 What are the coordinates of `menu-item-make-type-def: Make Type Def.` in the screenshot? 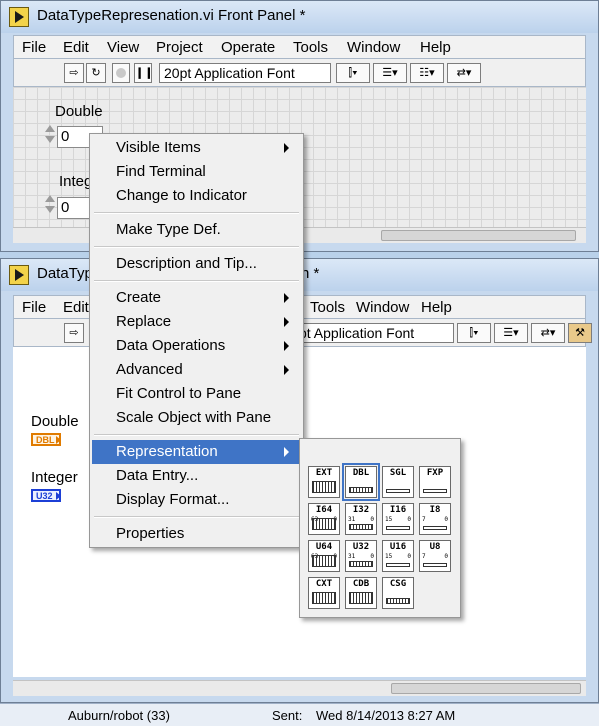 It's located at (196, 230).